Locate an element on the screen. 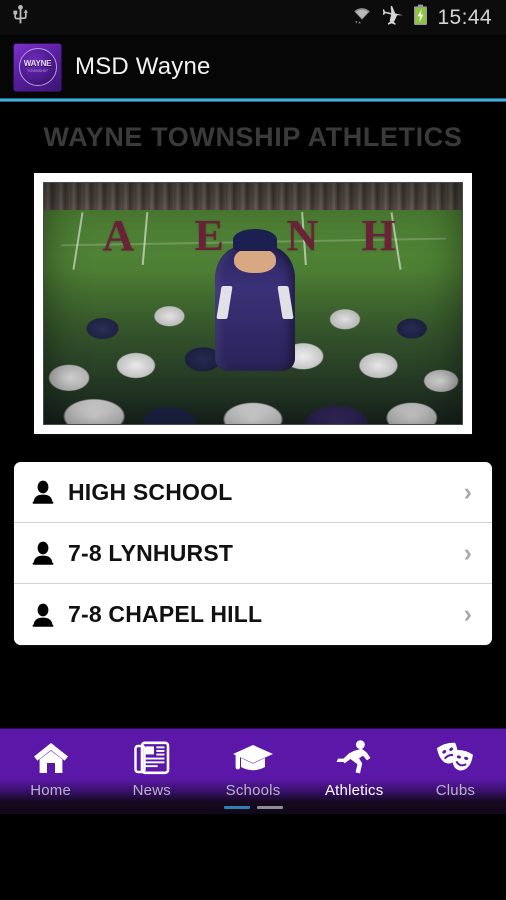 The width and height of the screenshot is (506, 900). action-bar: WAYNE TOWNSHIP MSD Wayne is located at coordinates (253, 67).